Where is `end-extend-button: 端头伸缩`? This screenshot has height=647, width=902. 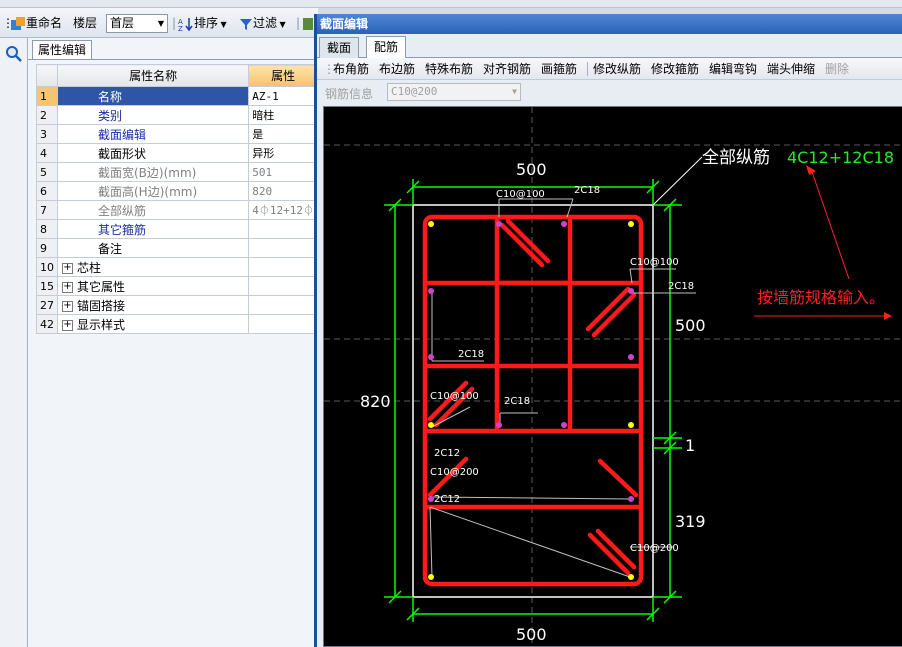
end-extend-button: 端头伸缩 is located at coordinates (791, 69).